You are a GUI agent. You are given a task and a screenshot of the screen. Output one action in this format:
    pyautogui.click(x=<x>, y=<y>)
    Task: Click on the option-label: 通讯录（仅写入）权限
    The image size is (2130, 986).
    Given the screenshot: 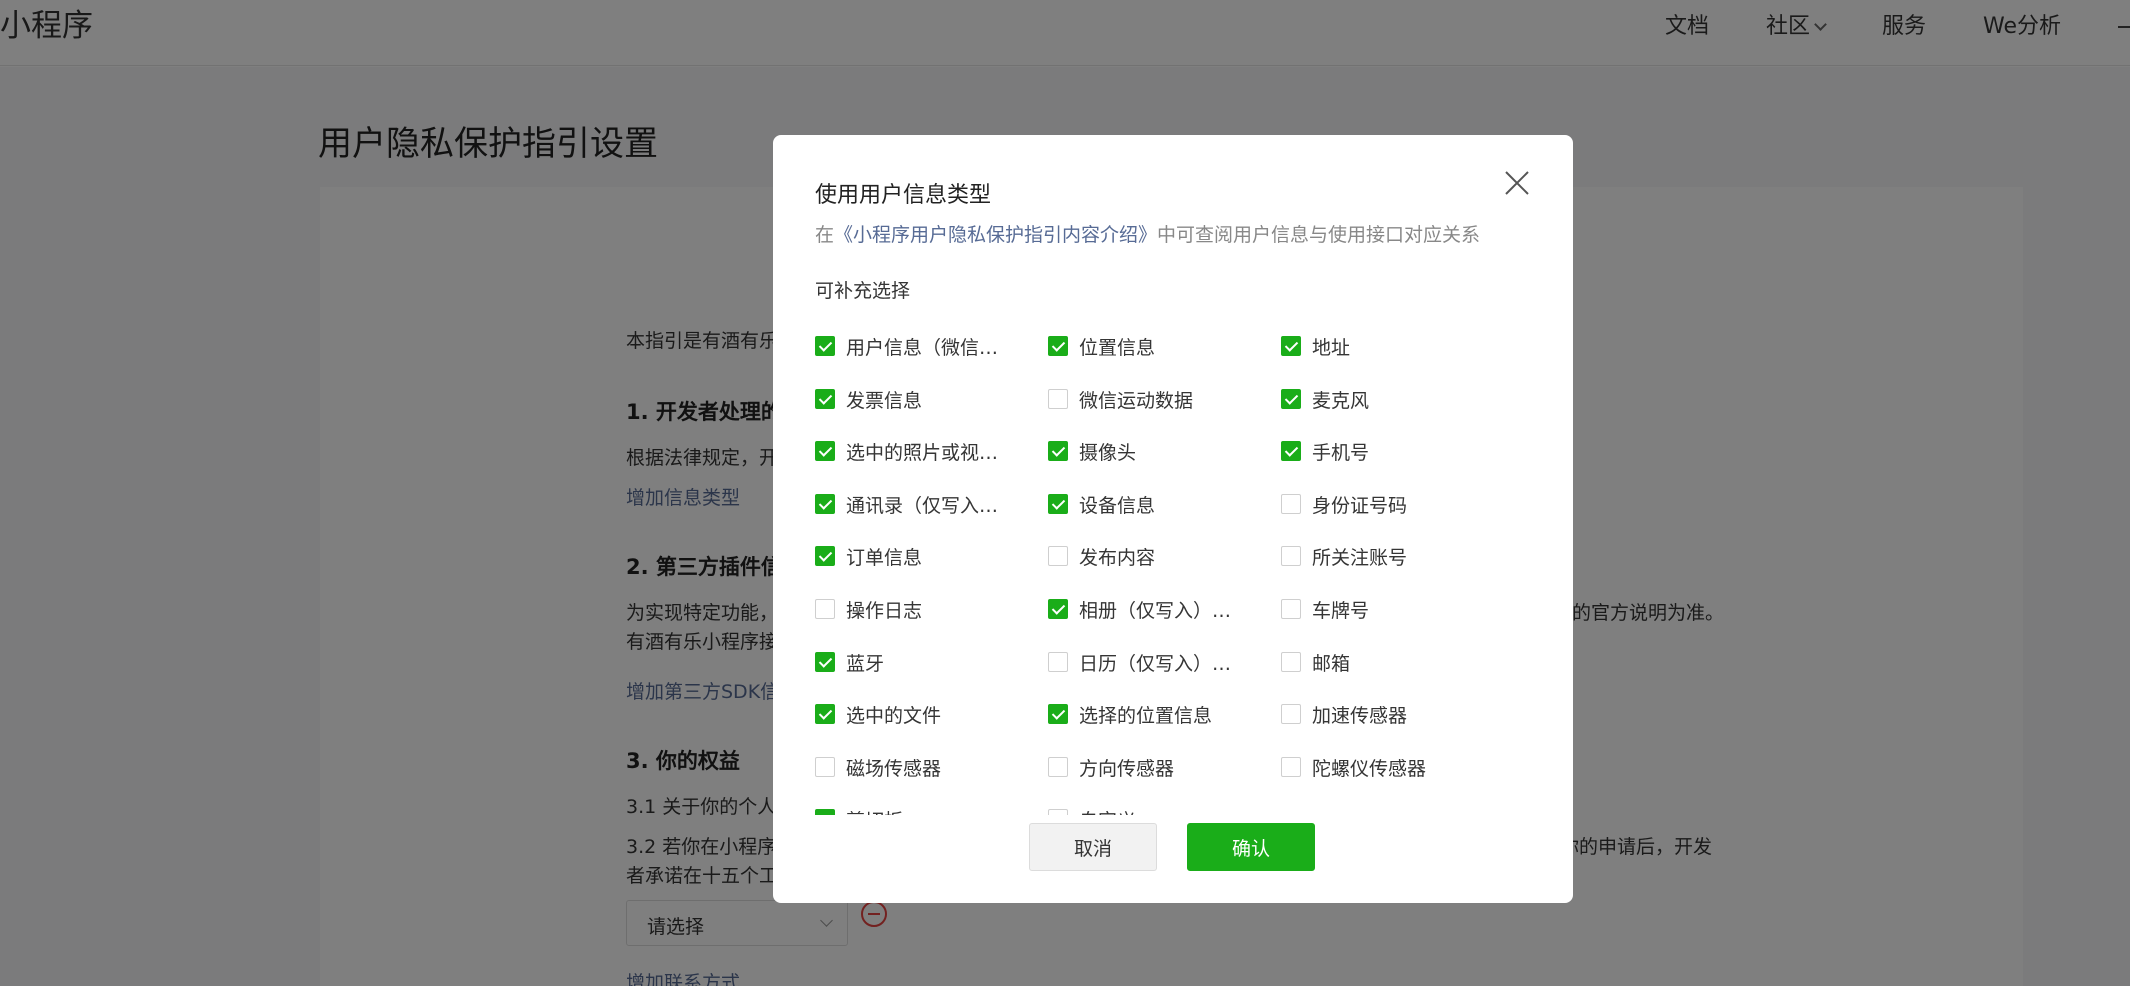 What is the action you would take?
    pyautogui.click(x=931, y=505)
    